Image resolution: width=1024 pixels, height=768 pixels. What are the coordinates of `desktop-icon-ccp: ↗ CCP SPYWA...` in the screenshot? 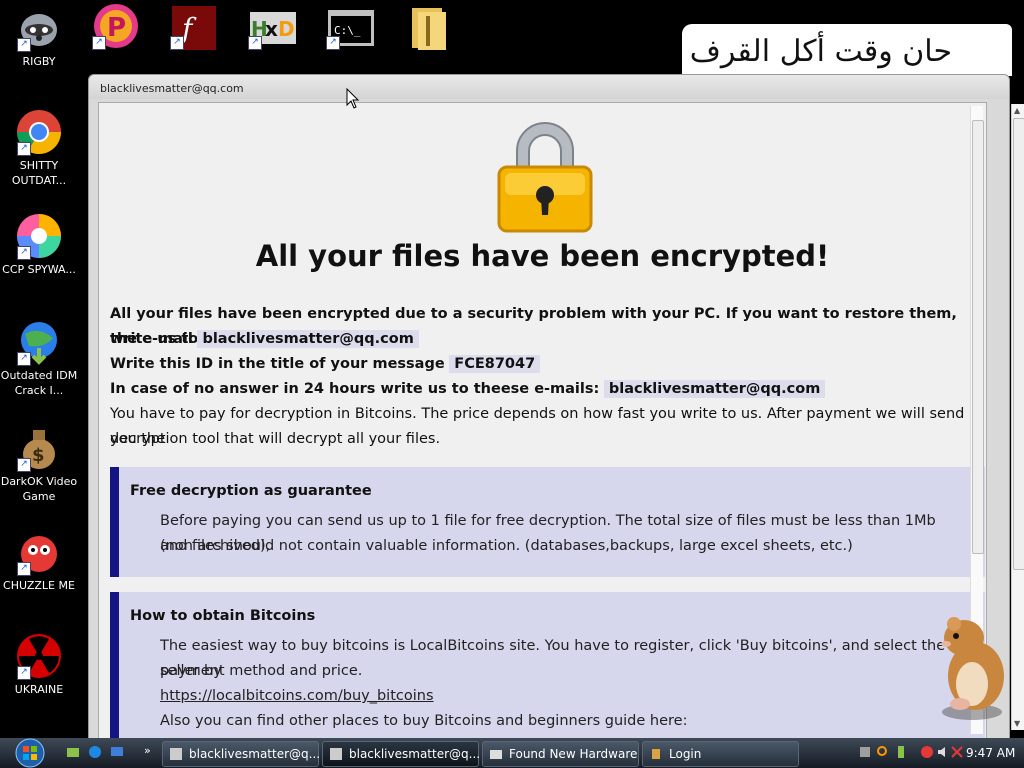 It's located at (39, 244).